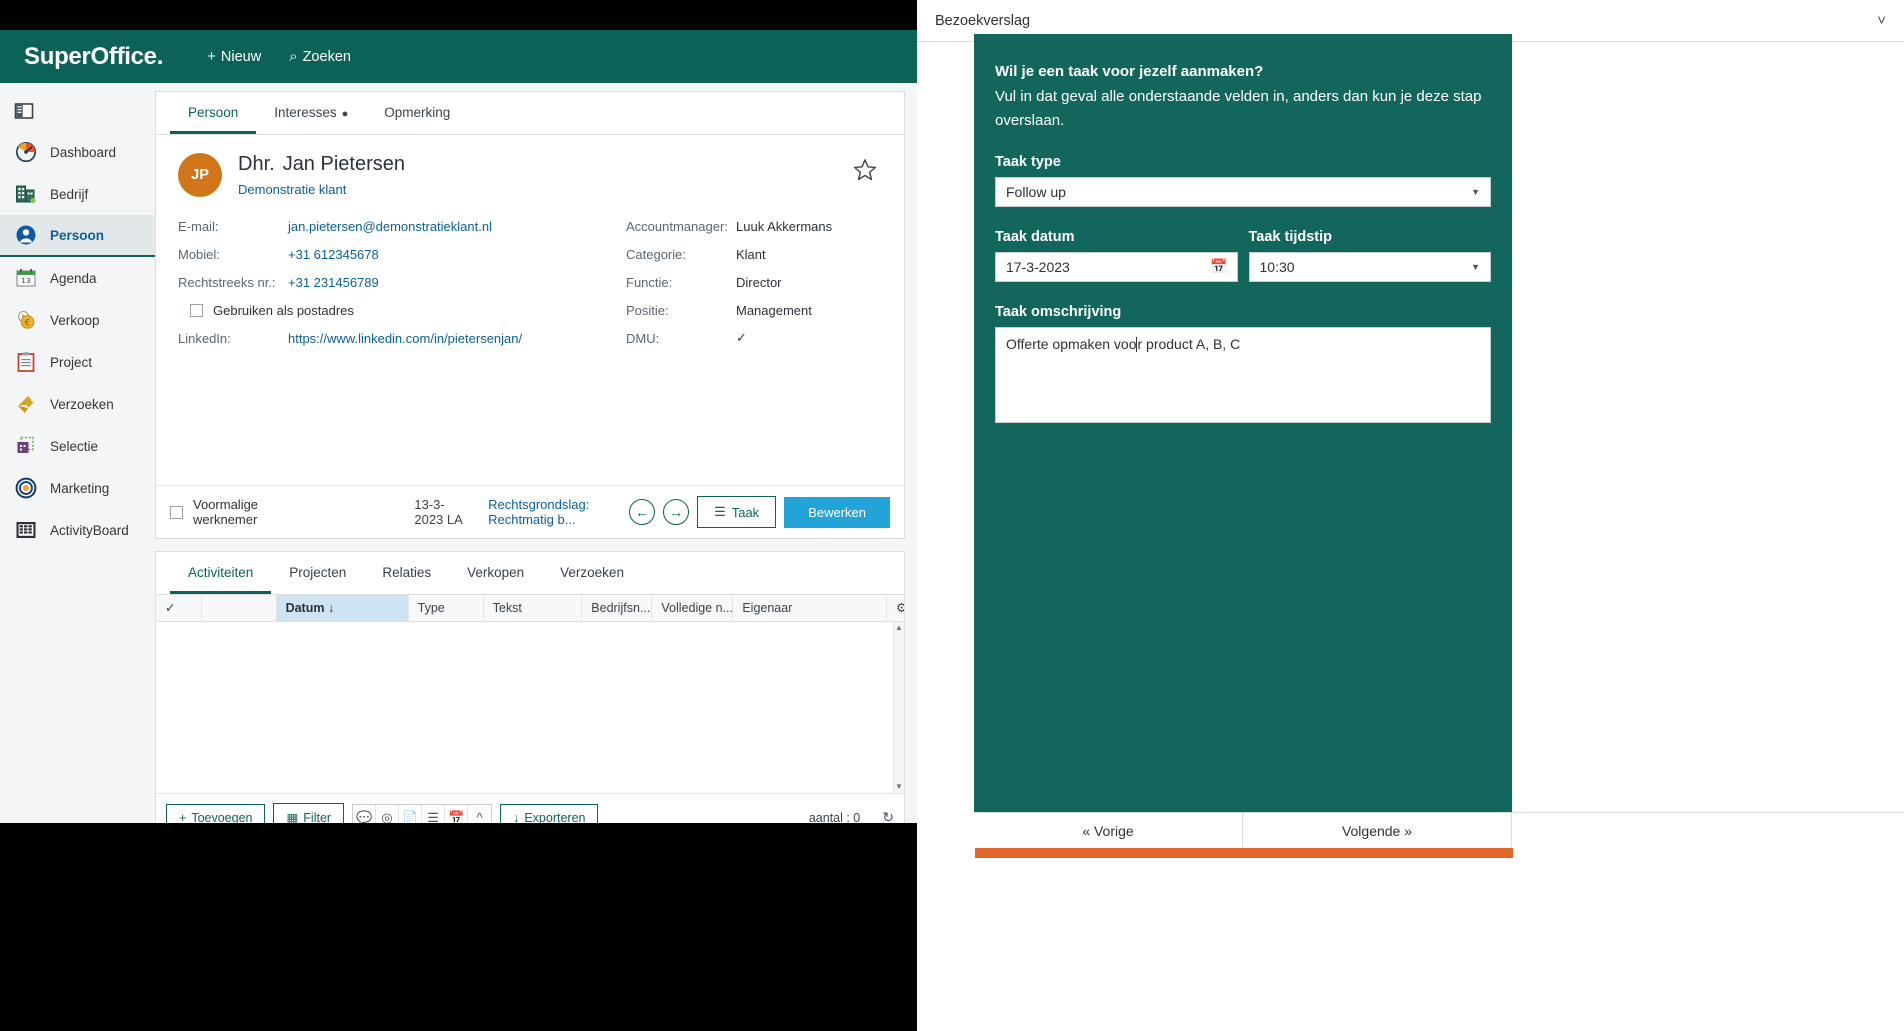 This screenshot has width=1904, height=1031. I want to click on sidebar-item-bedrijf: Bedrijf, so click(77, 194).